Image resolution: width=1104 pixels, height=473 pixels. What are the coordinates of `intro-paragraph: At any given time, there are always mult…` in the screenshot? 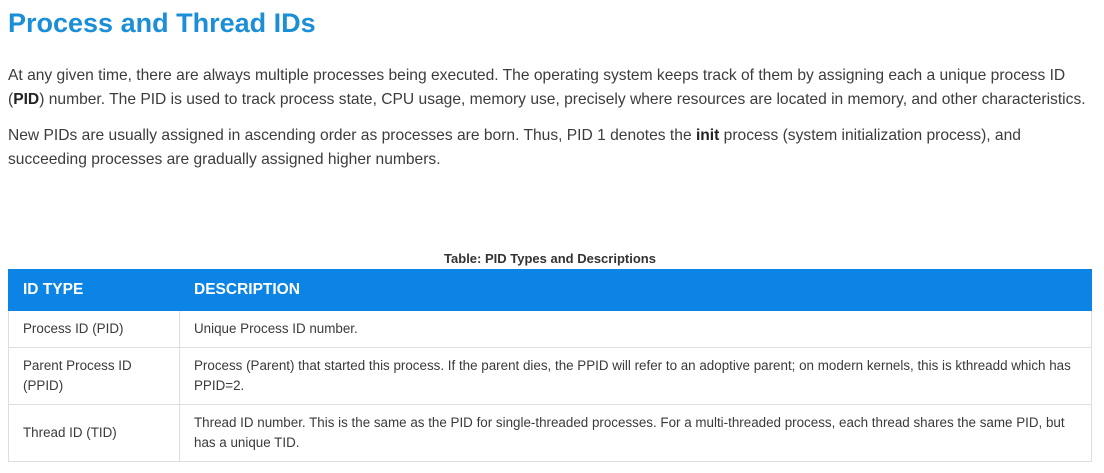 It's located at (550, 87).